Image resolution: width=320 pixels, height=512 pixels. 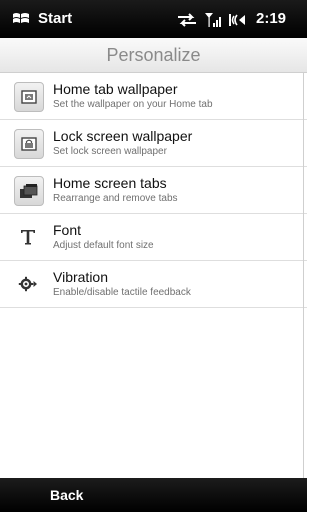 What do you see at coordinates (103, 245) in the screenshot?
I see `list-item-subtitle: Adjust default font size` at bounding box center [103, 245].